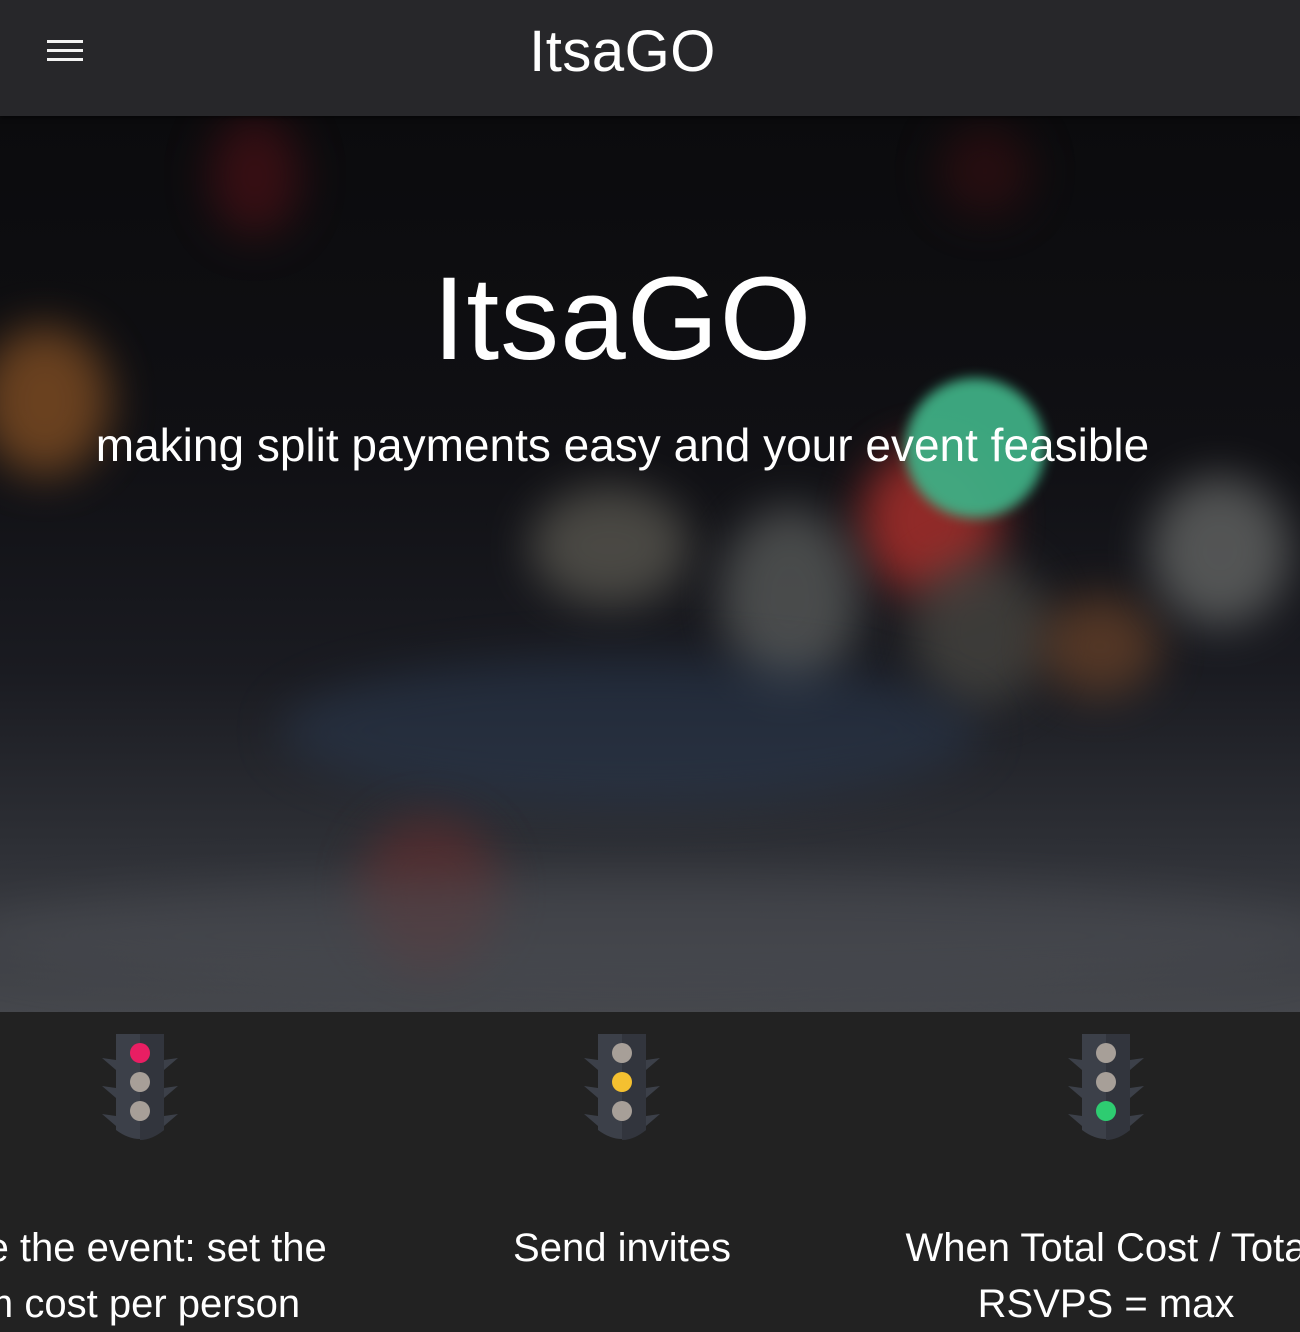 The height and width of the screenshot is (1332, 1300). Describe the element at coordinates (140, 1087) in the screenshot. I see `traffic-light-red-icon` at that location.